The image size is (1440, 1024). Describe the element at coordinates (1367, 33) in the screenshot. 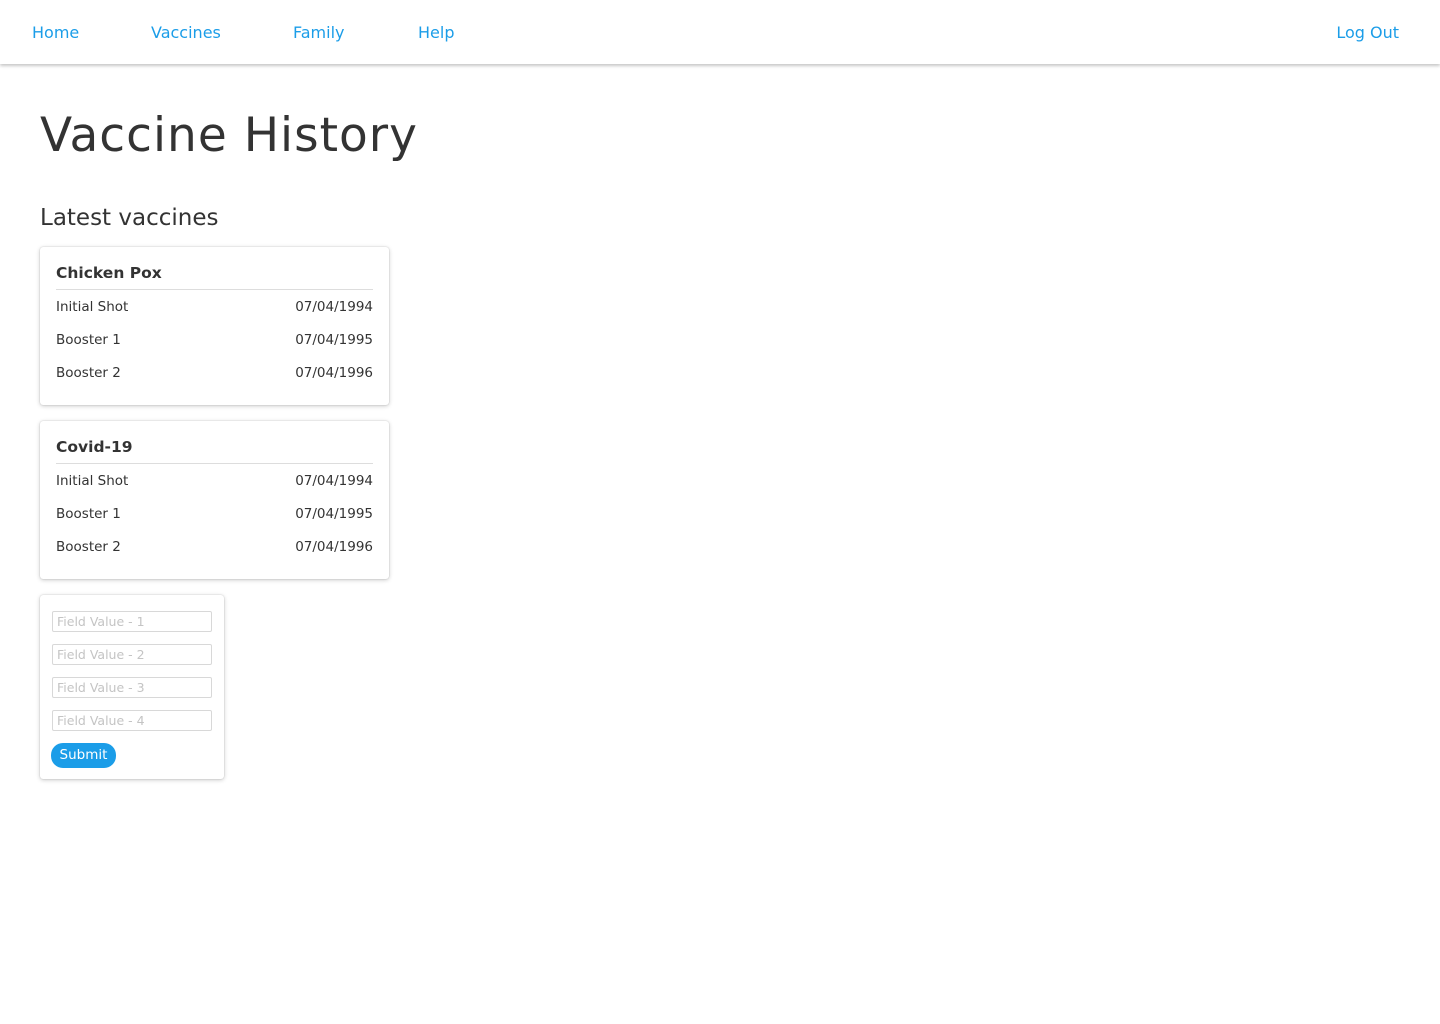

I see `logout-link: Log Out` at that location.